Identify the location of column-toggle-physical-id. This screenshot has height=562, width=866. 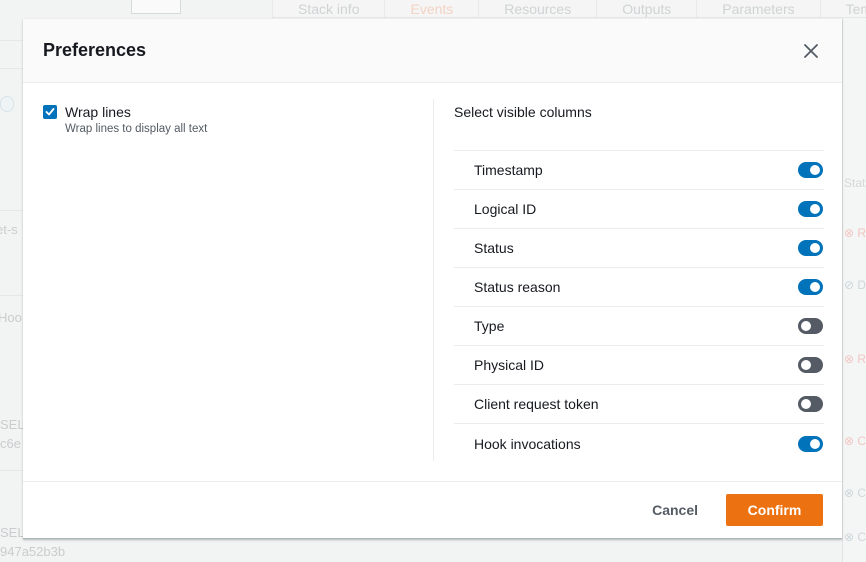
(810, 365).